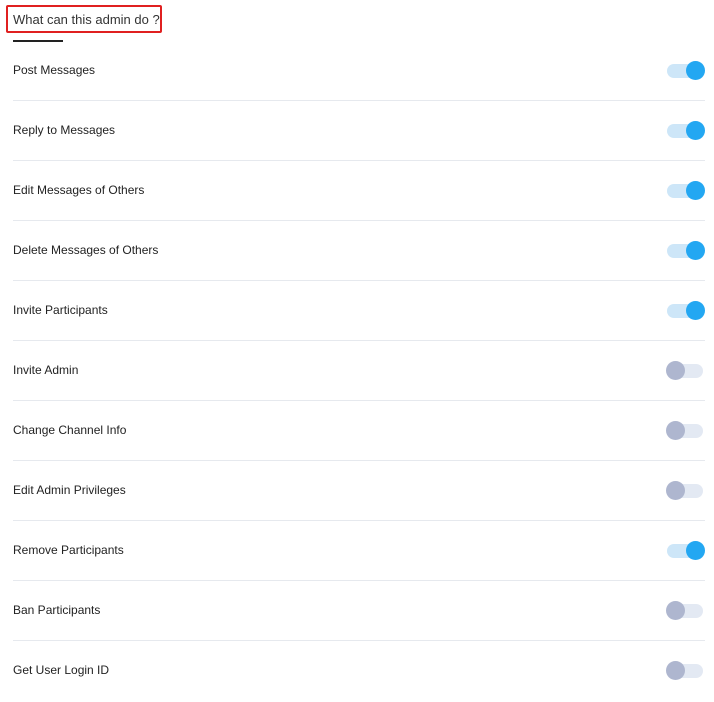 The image size is (714, 702). I want to click on permission-row-edit-admin-privileges: Edit Admin Privileges, so click(359, 491).